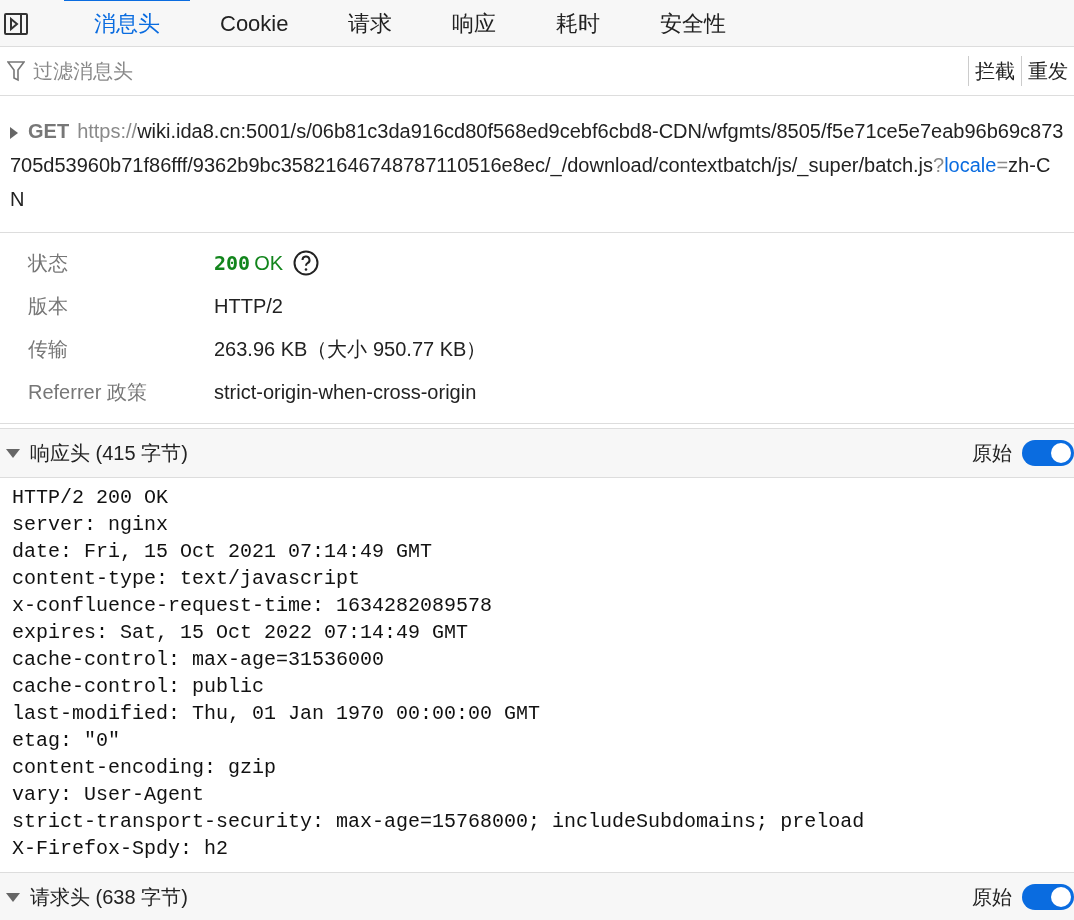 The height and width of the screenshot is (920, 1074). What do you see at coordinates (537, 453) in the screenshot?
I see `section-header: 响应头 (415 字节) 原始` at bounding box center [537, 453].